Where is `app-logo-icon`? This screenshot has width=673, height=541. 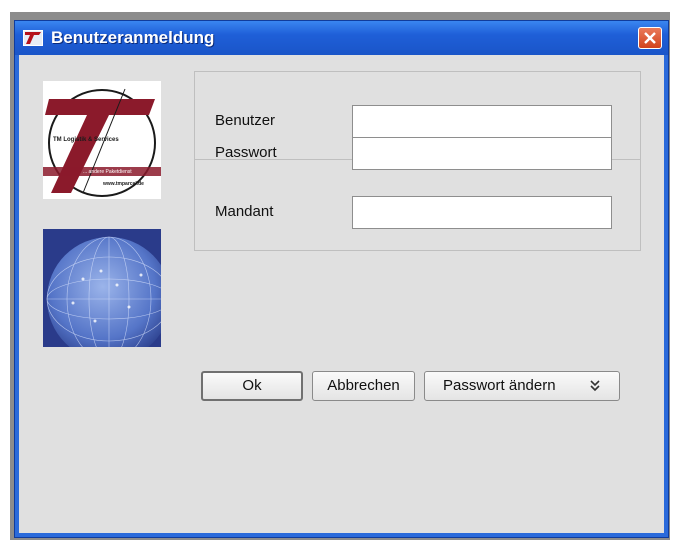 app-logo-icon is located at coordinates (33, 38).